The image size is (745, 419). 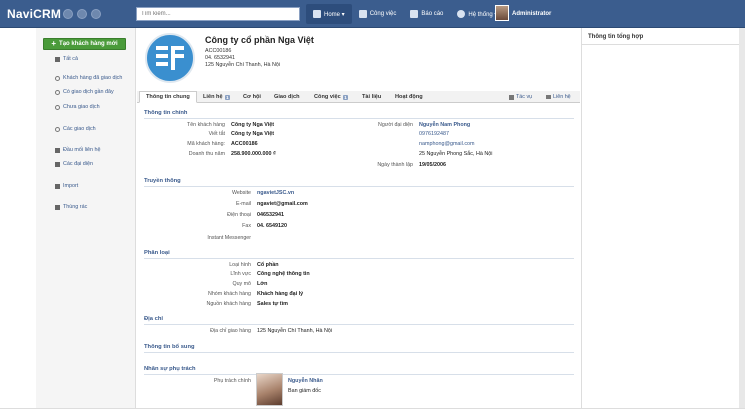 What do you see at coordinates (305, 381) in the screenshot?
I see `staff-name: Nguyễn Nhân` at bounding box center [305, 381].